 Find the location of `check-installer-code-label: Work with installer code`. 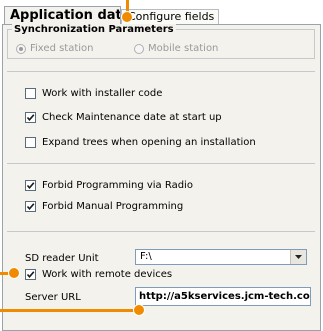

check-installer-code-label: Work with installer code is located at coordinates (102, 93).